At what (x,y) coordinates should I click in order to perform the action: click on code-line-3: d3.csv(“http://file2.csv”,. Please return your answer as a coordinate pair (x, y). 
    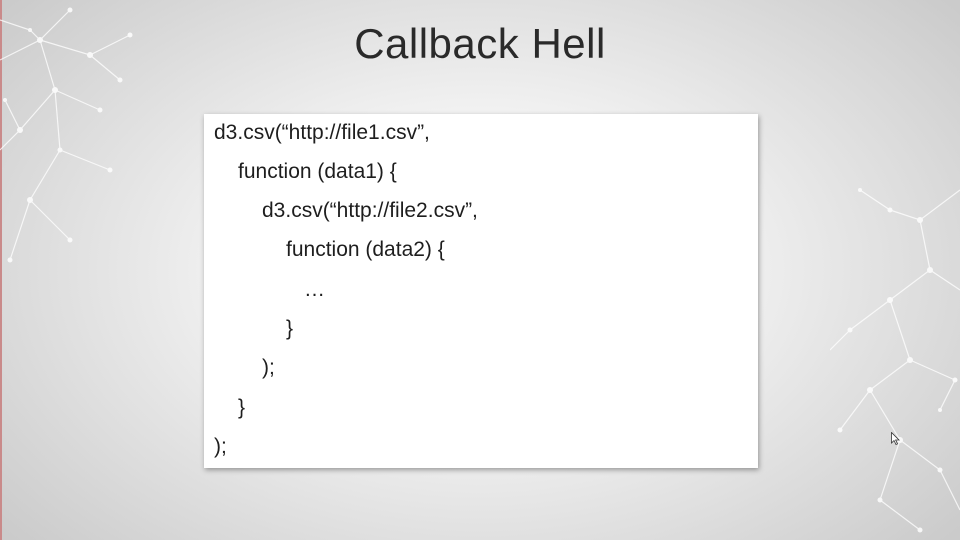
    Looking at the image, I should click on (370, 210).